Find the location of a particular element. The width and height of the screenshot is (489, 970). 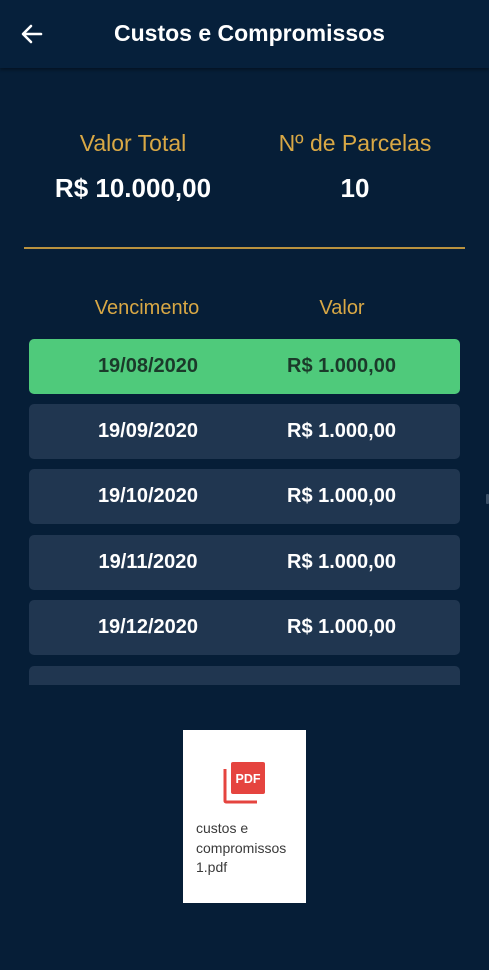

installment-row: 19/08/2020 R$ 1.000,00 is located at coordinates (244, 366).